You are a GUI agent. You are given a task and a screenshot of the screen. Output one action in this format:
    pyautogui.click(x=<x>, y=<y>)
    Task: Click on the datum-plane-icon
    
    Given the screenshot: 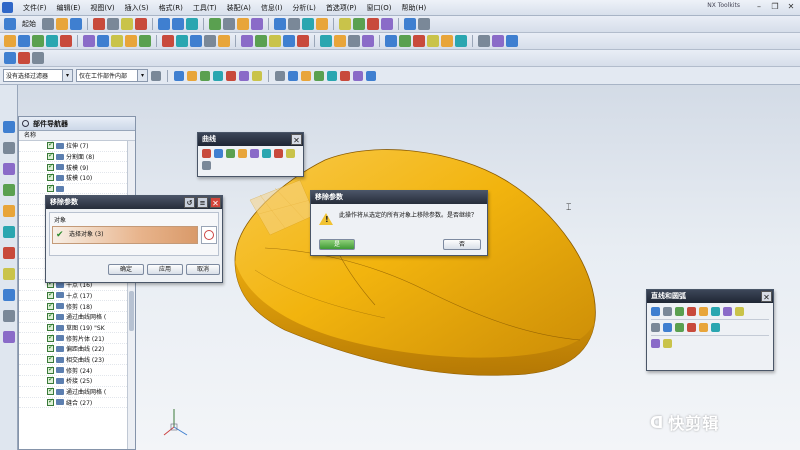 What is the action you would take?
    pyautogui.click(x=433, y=41)
    